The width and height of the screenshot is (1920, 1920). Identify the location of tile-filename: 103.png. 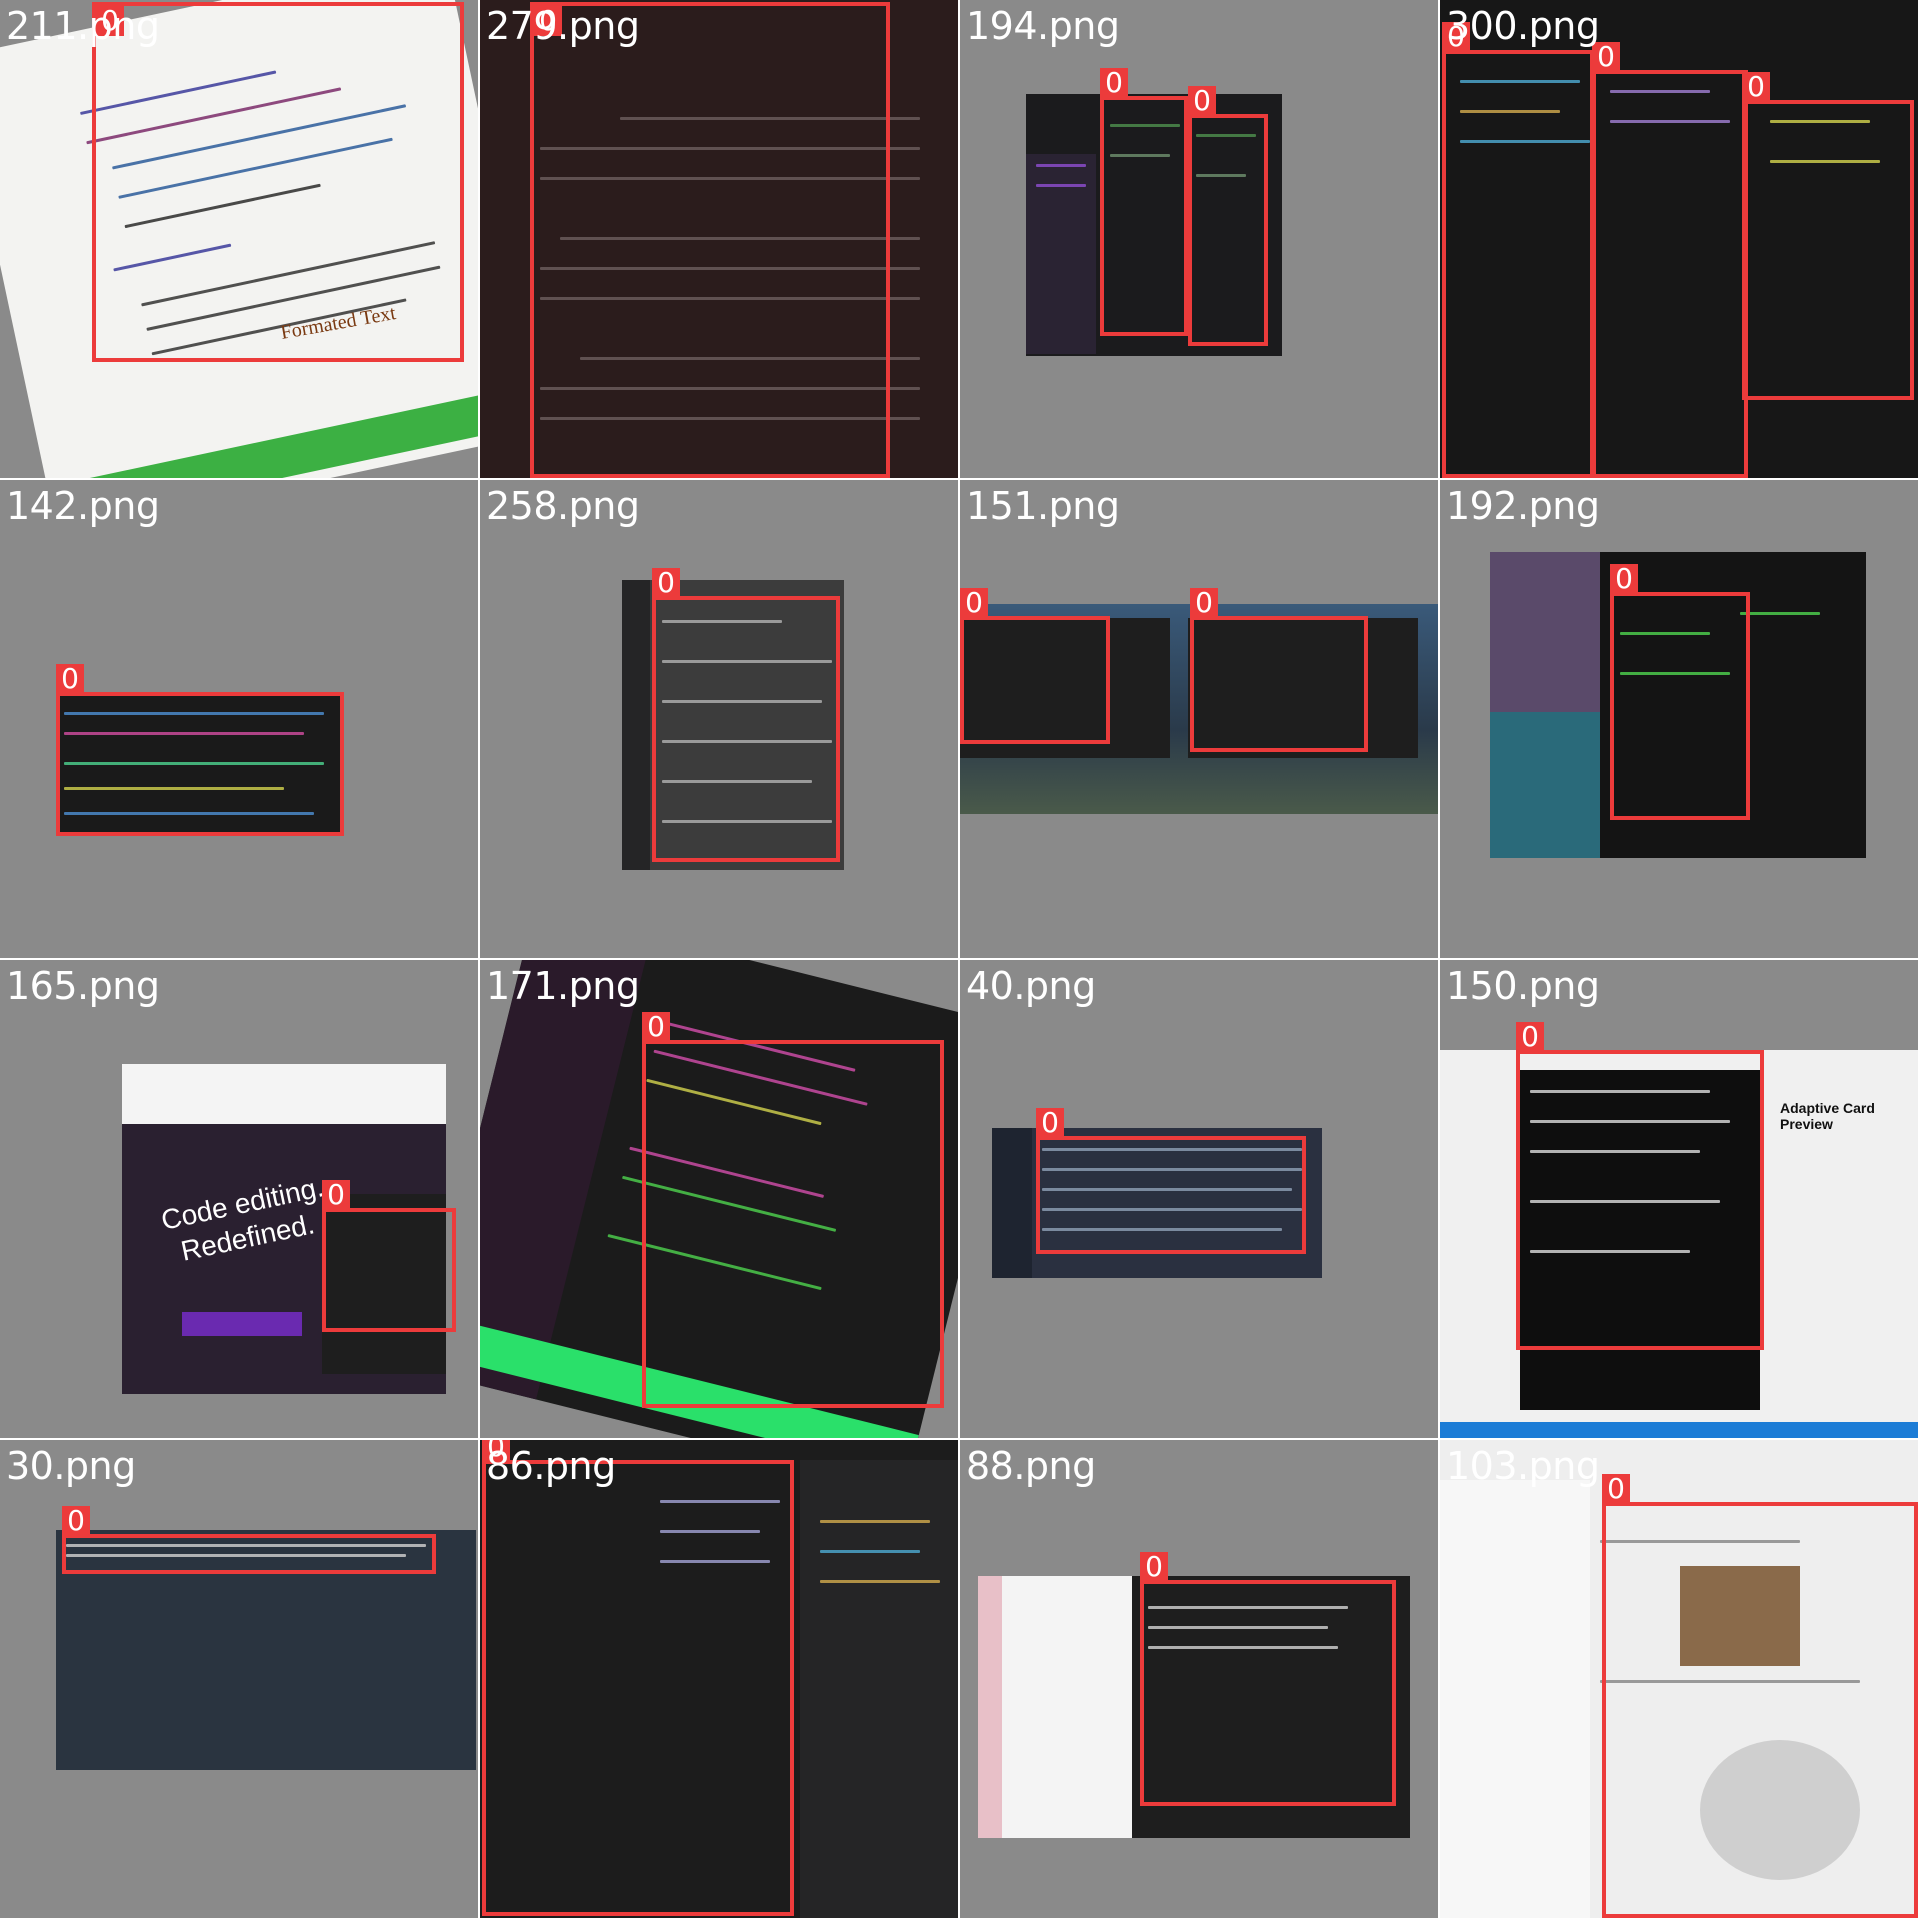
(1523, 1466).